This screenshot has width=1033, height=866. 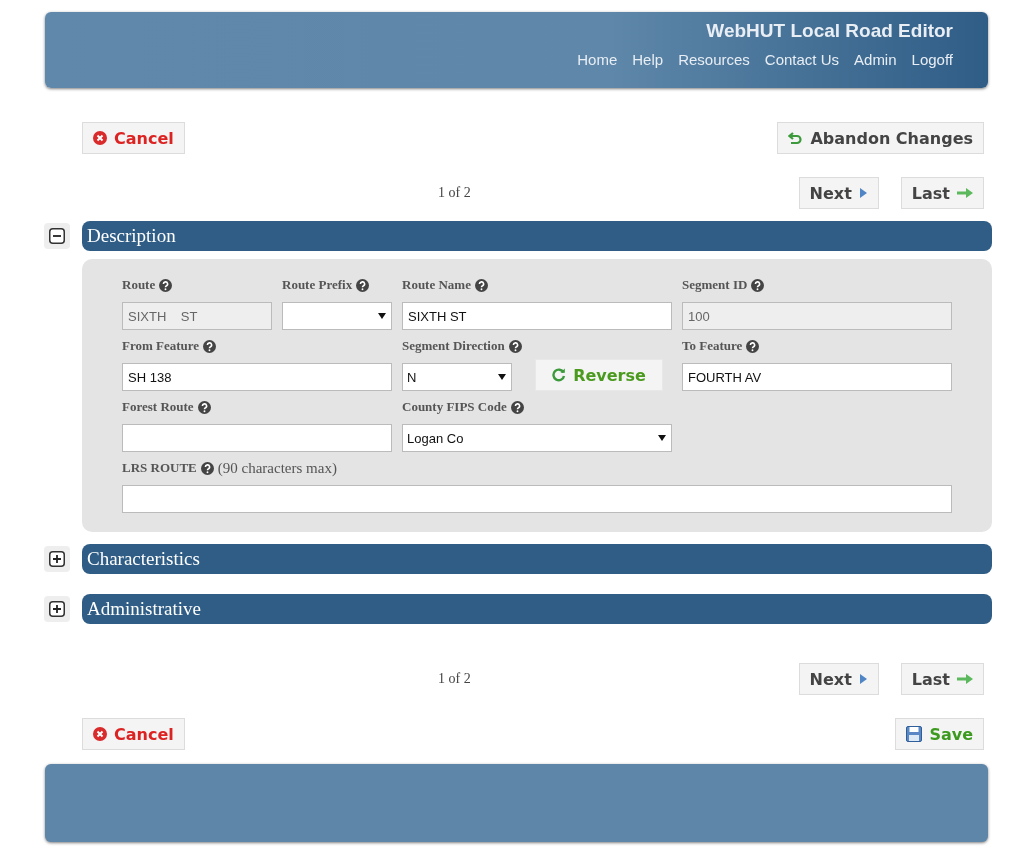 What do you see at coordinates (829, 31) in the screenshot?
I see `app-title: WebHUT Local Road Editor` at bounding box center [829, 31].